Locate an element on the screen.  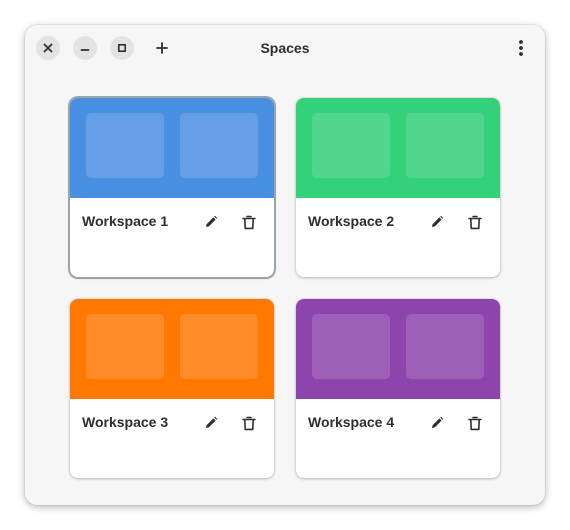
titlebar: Spaces is located at coordinates (285, 48).